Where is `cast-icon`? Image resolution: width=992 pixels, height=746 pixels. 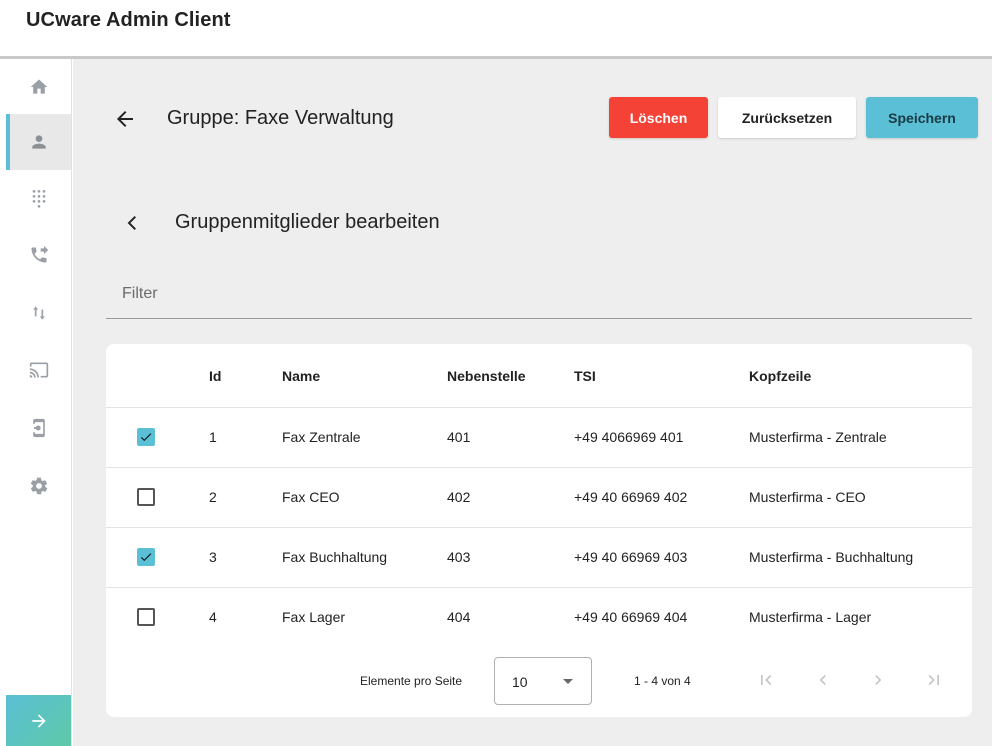
cast-icon is located at coordinates (38, 370).